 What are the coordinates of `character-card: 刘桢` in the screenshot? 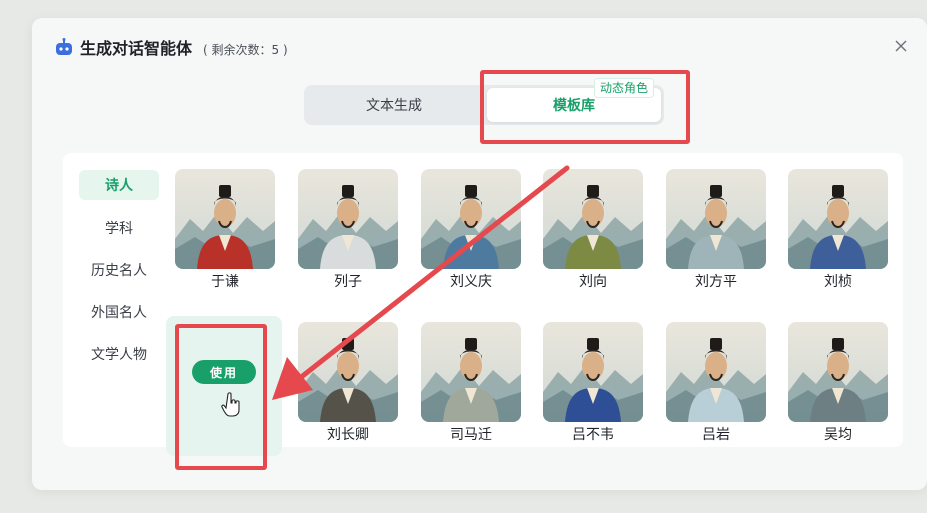 It's located at (838, 230).